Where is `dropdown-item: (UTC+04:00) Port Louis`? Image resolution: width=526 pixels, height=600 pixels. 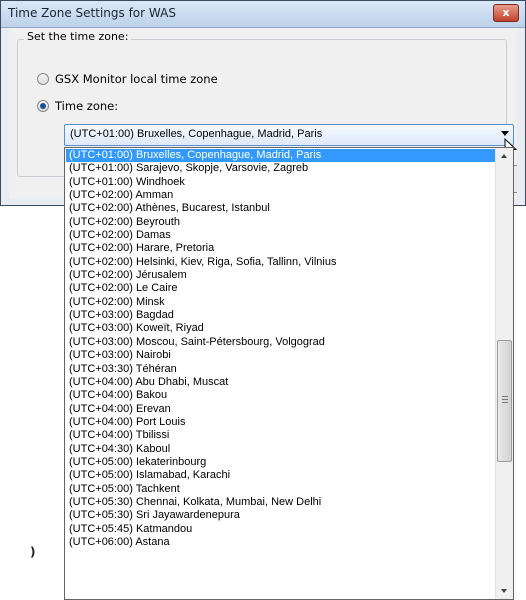
dropdown-item: (UTC+04:00) Port Louis is located at coordinates (281, 422).